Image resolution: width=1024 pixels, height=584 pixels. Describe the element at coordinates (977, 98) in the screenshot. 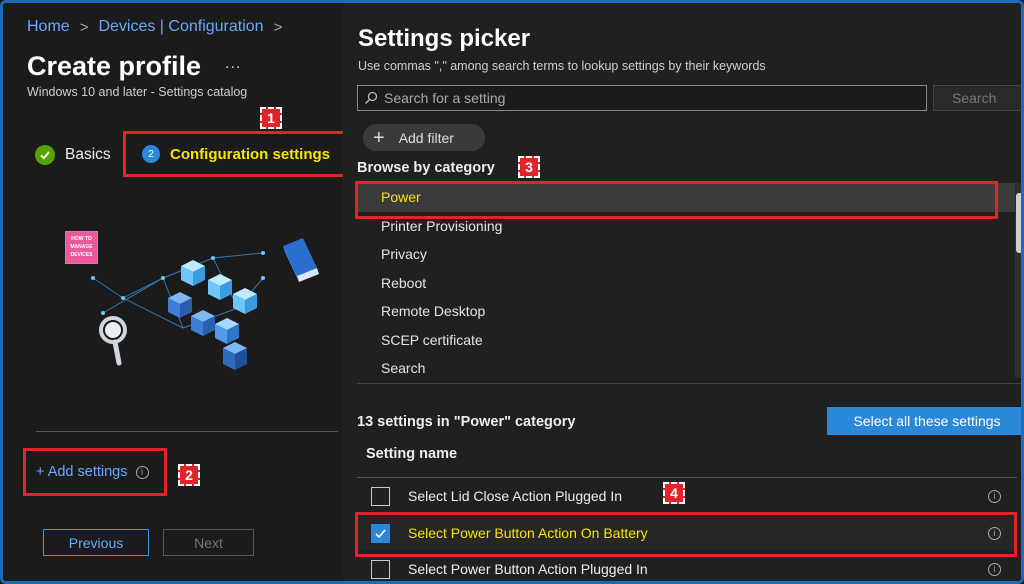

I see `search-button: Search` at that location.